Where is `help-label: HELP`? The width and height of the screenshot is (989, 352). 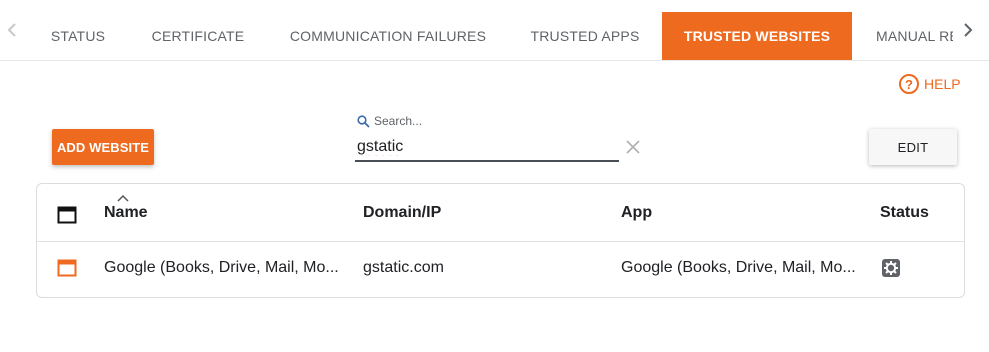
help-label: HELP is located at coordinates (942, 84).